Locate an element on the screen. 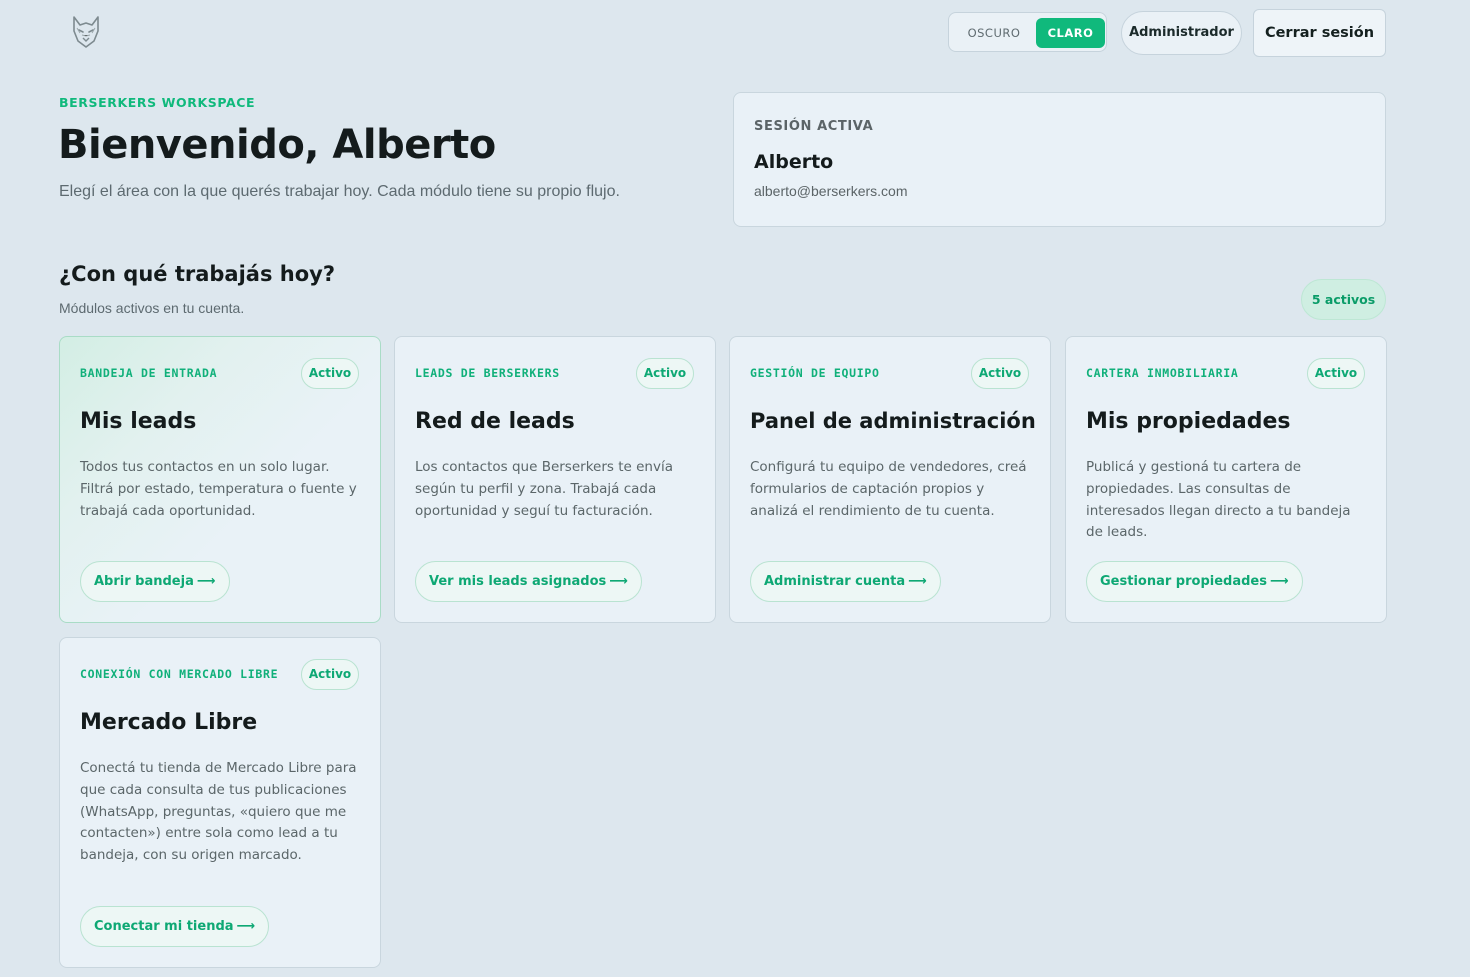 This screenshot has width=1470, height=977. card-category: BANDEJA DE ENTRADA is located at coordinates (149, 373).